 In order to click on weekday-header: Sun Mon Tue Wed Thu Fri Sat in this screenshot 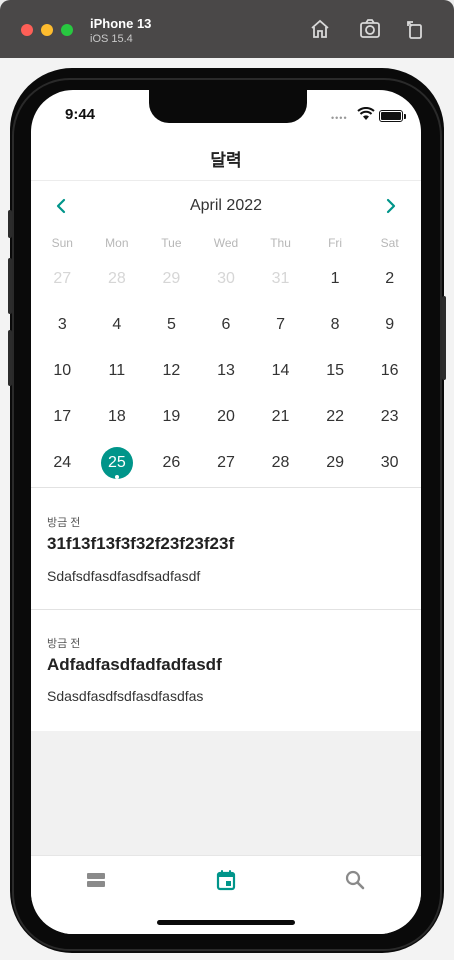, I will do `click(226, 243)`.